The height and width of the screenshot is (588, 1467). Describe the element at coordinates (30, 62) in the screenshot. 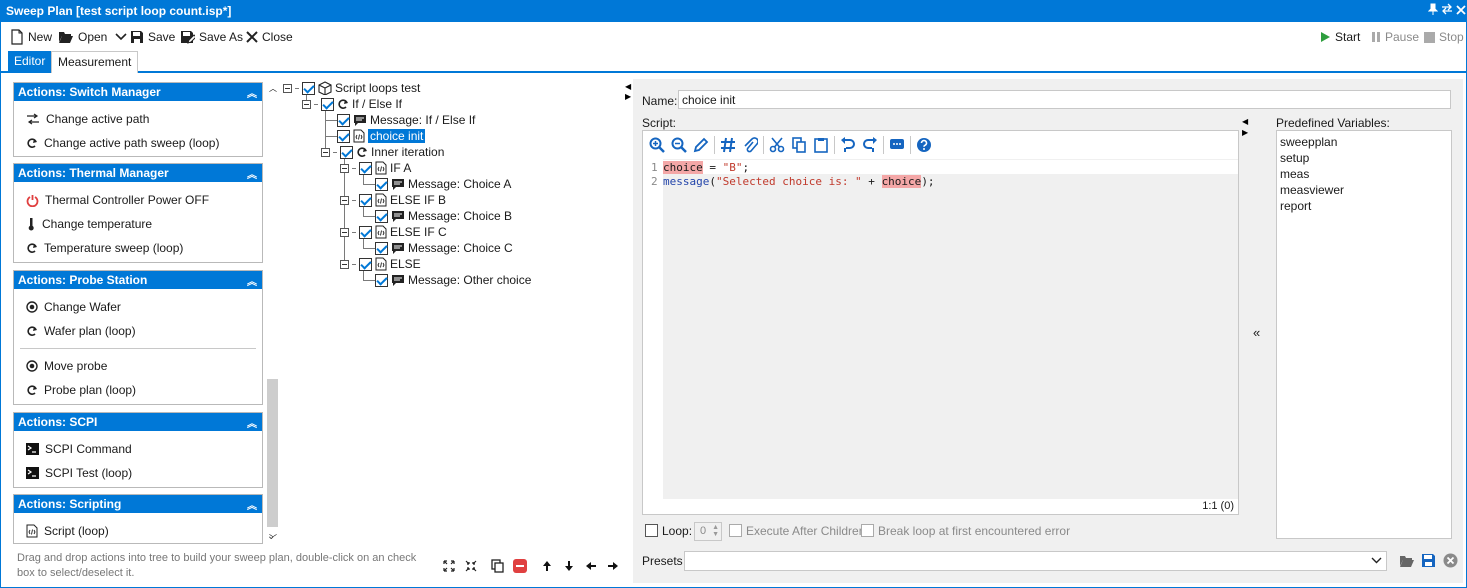

I see `tab-editor: Editor` at that location.